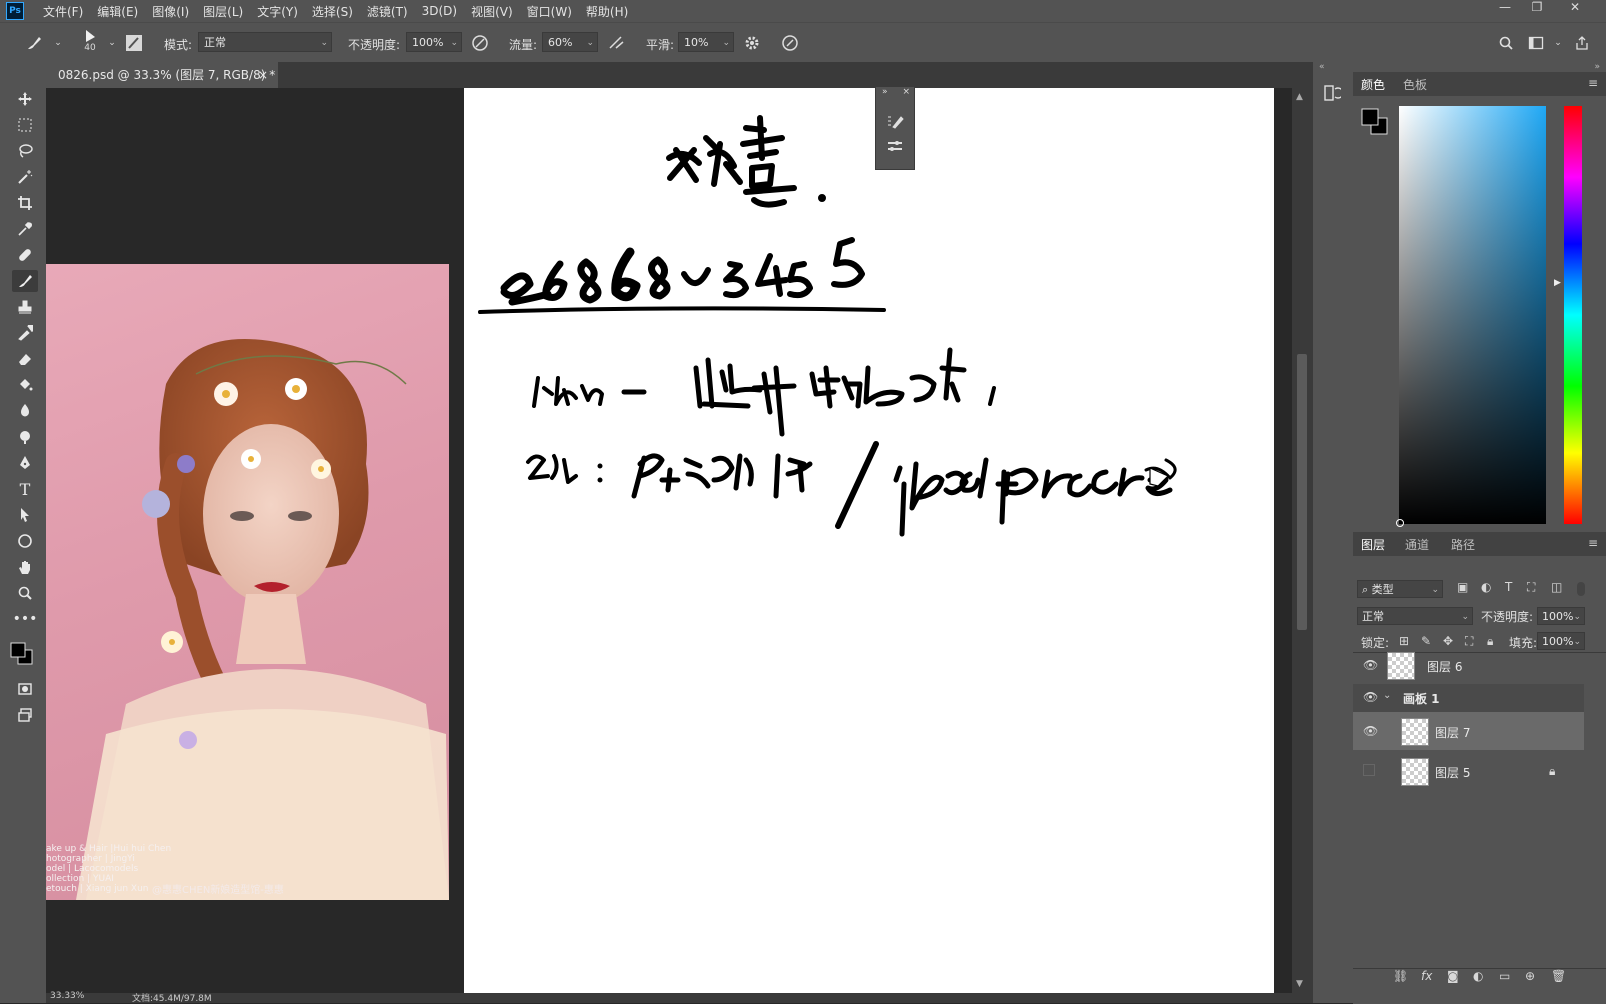  Describe the element at coordinates (1426, 976) in the screenshot. I see `fx-icon: fx` at that location.